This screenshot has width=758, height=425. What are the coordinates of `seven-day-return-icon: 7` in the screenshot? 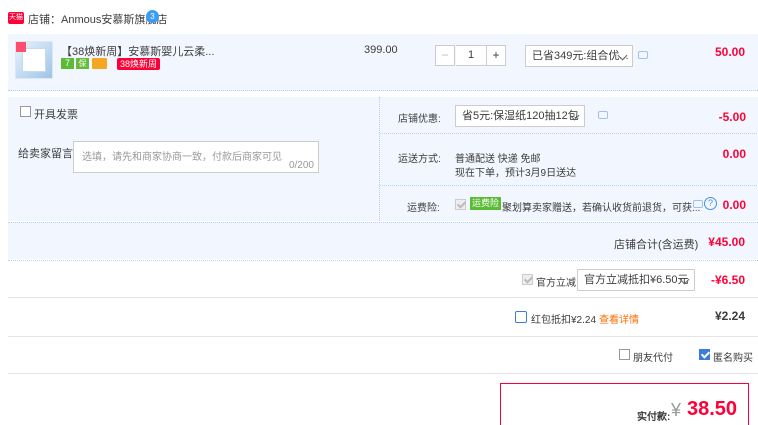 It's located at (67, 63).